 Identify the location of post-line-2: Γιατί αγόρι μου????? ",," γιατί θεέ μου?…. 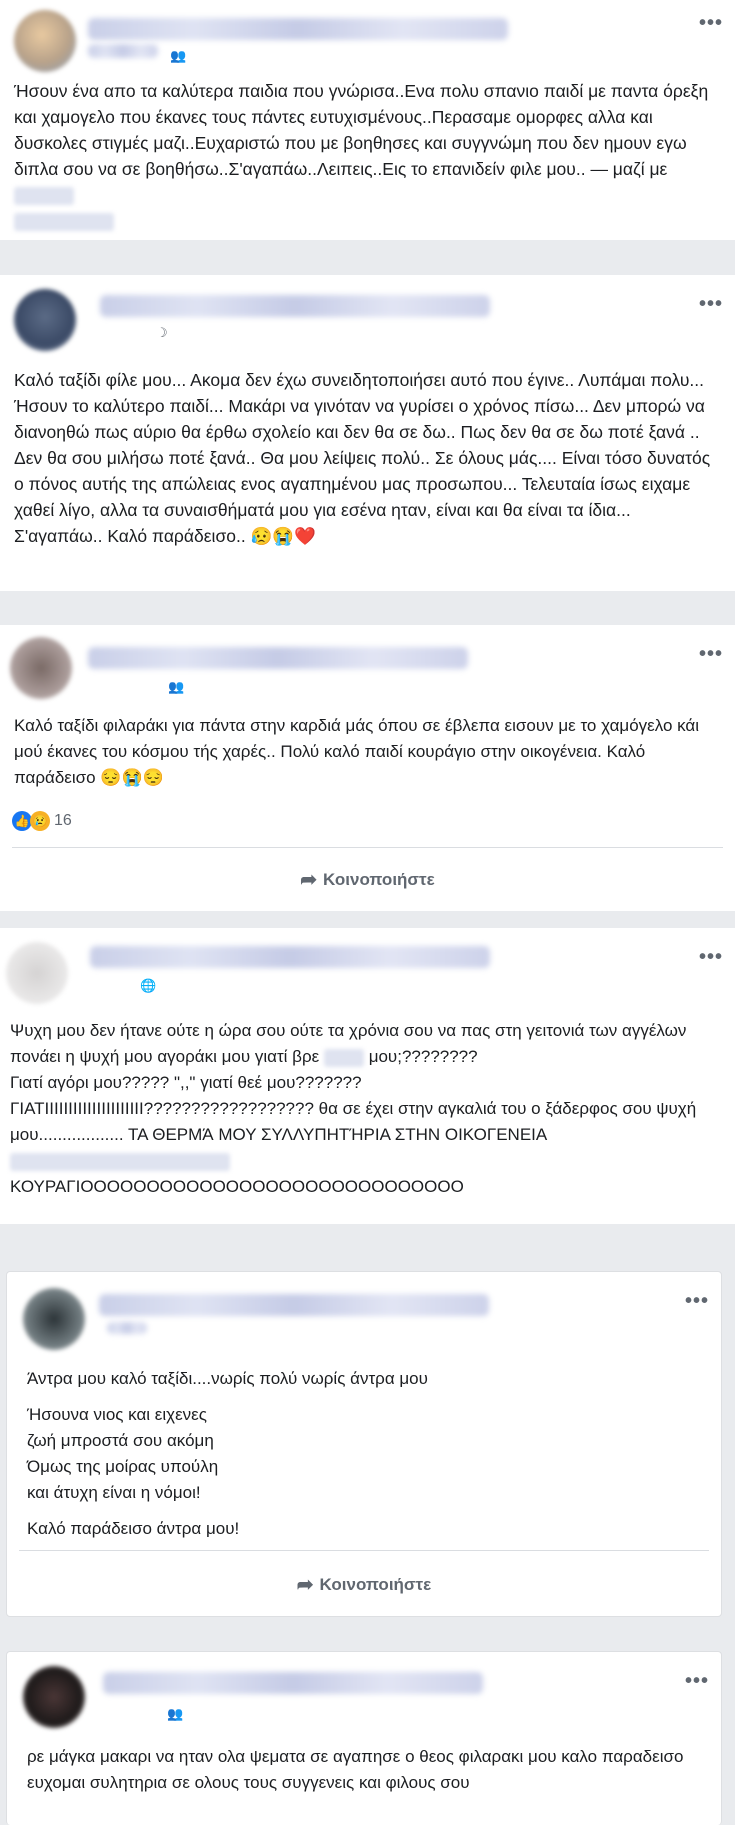
(186, 1082).